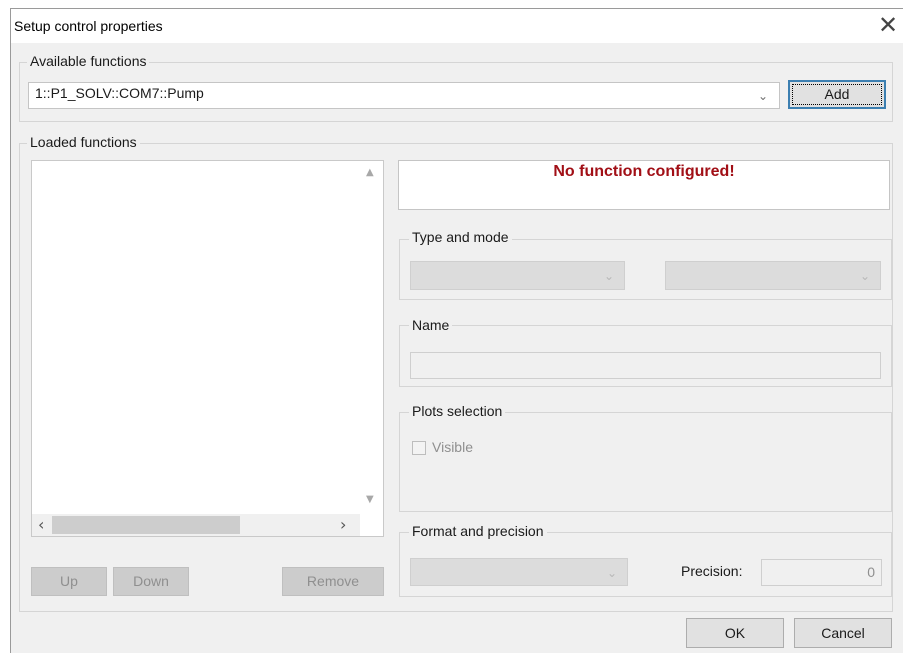 The image size is (903, 653). Describe the element at coordinates (460, 237) in the screenshot. I see `type-mode-legend: Type and mode` at that location.